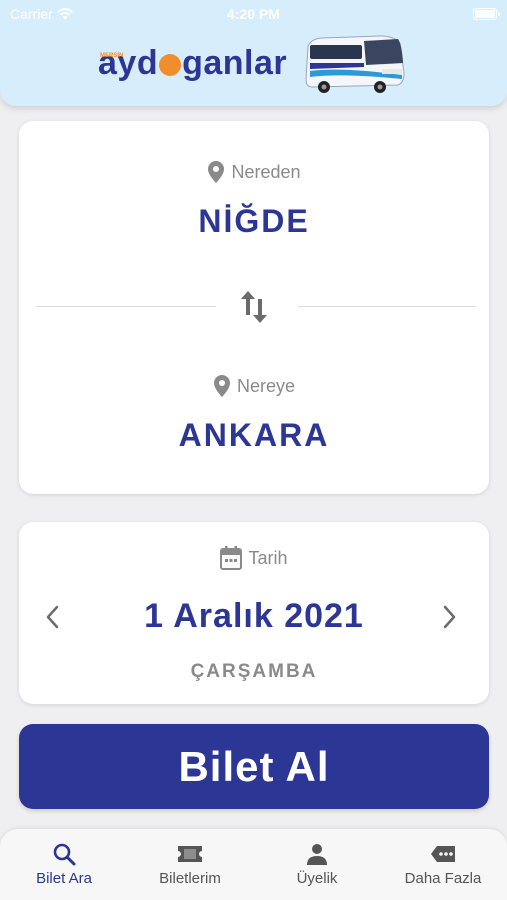  What do you see at coordinates (64, 854) in the screenshot?
I see `search-icon` at bounding box center [64, 854].